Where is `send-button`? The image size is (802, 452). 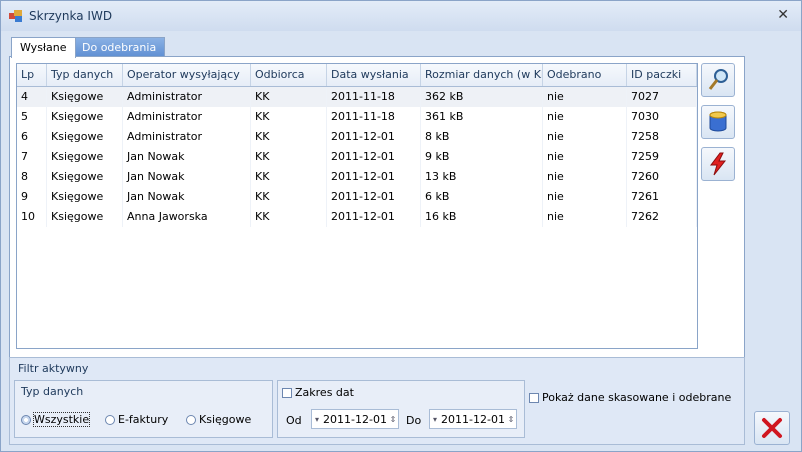 send-button is located at coordinates (718, 164).